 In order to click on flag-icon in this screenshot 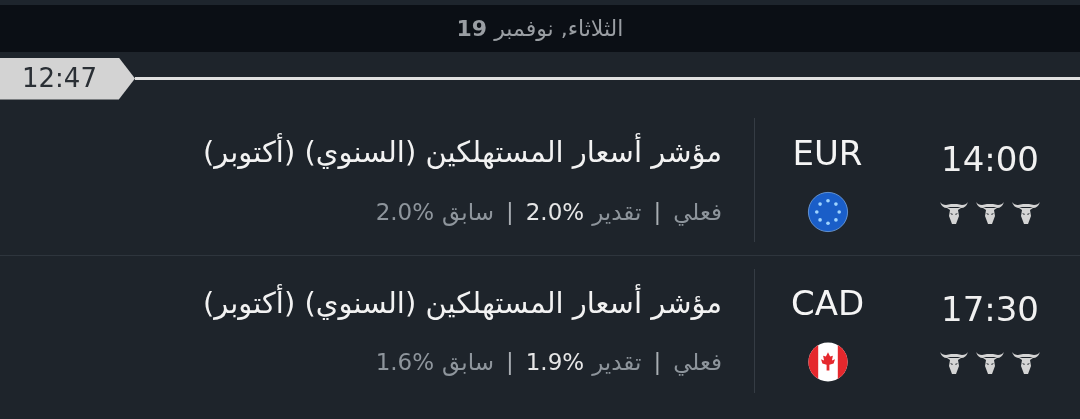, I will do `click(827, 211)`.